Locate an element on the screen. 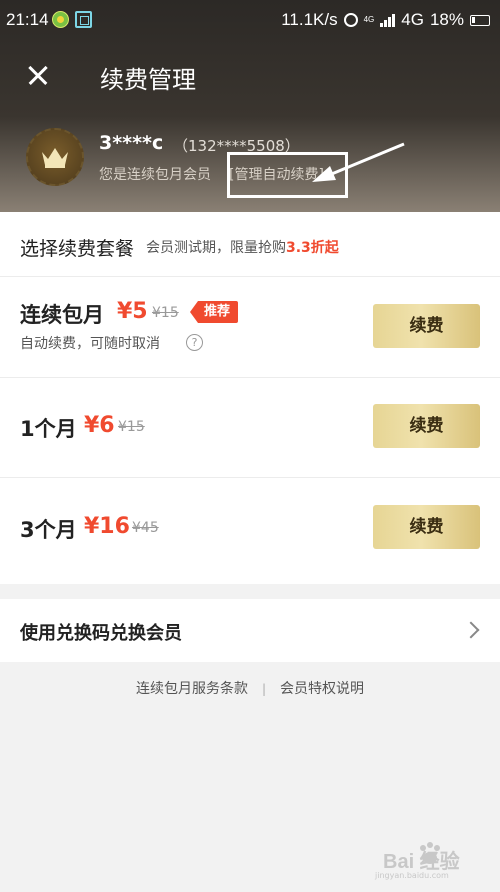 The image size is (500, 892). recommend-badge: 推荐 is located at coordinates (214, 312).